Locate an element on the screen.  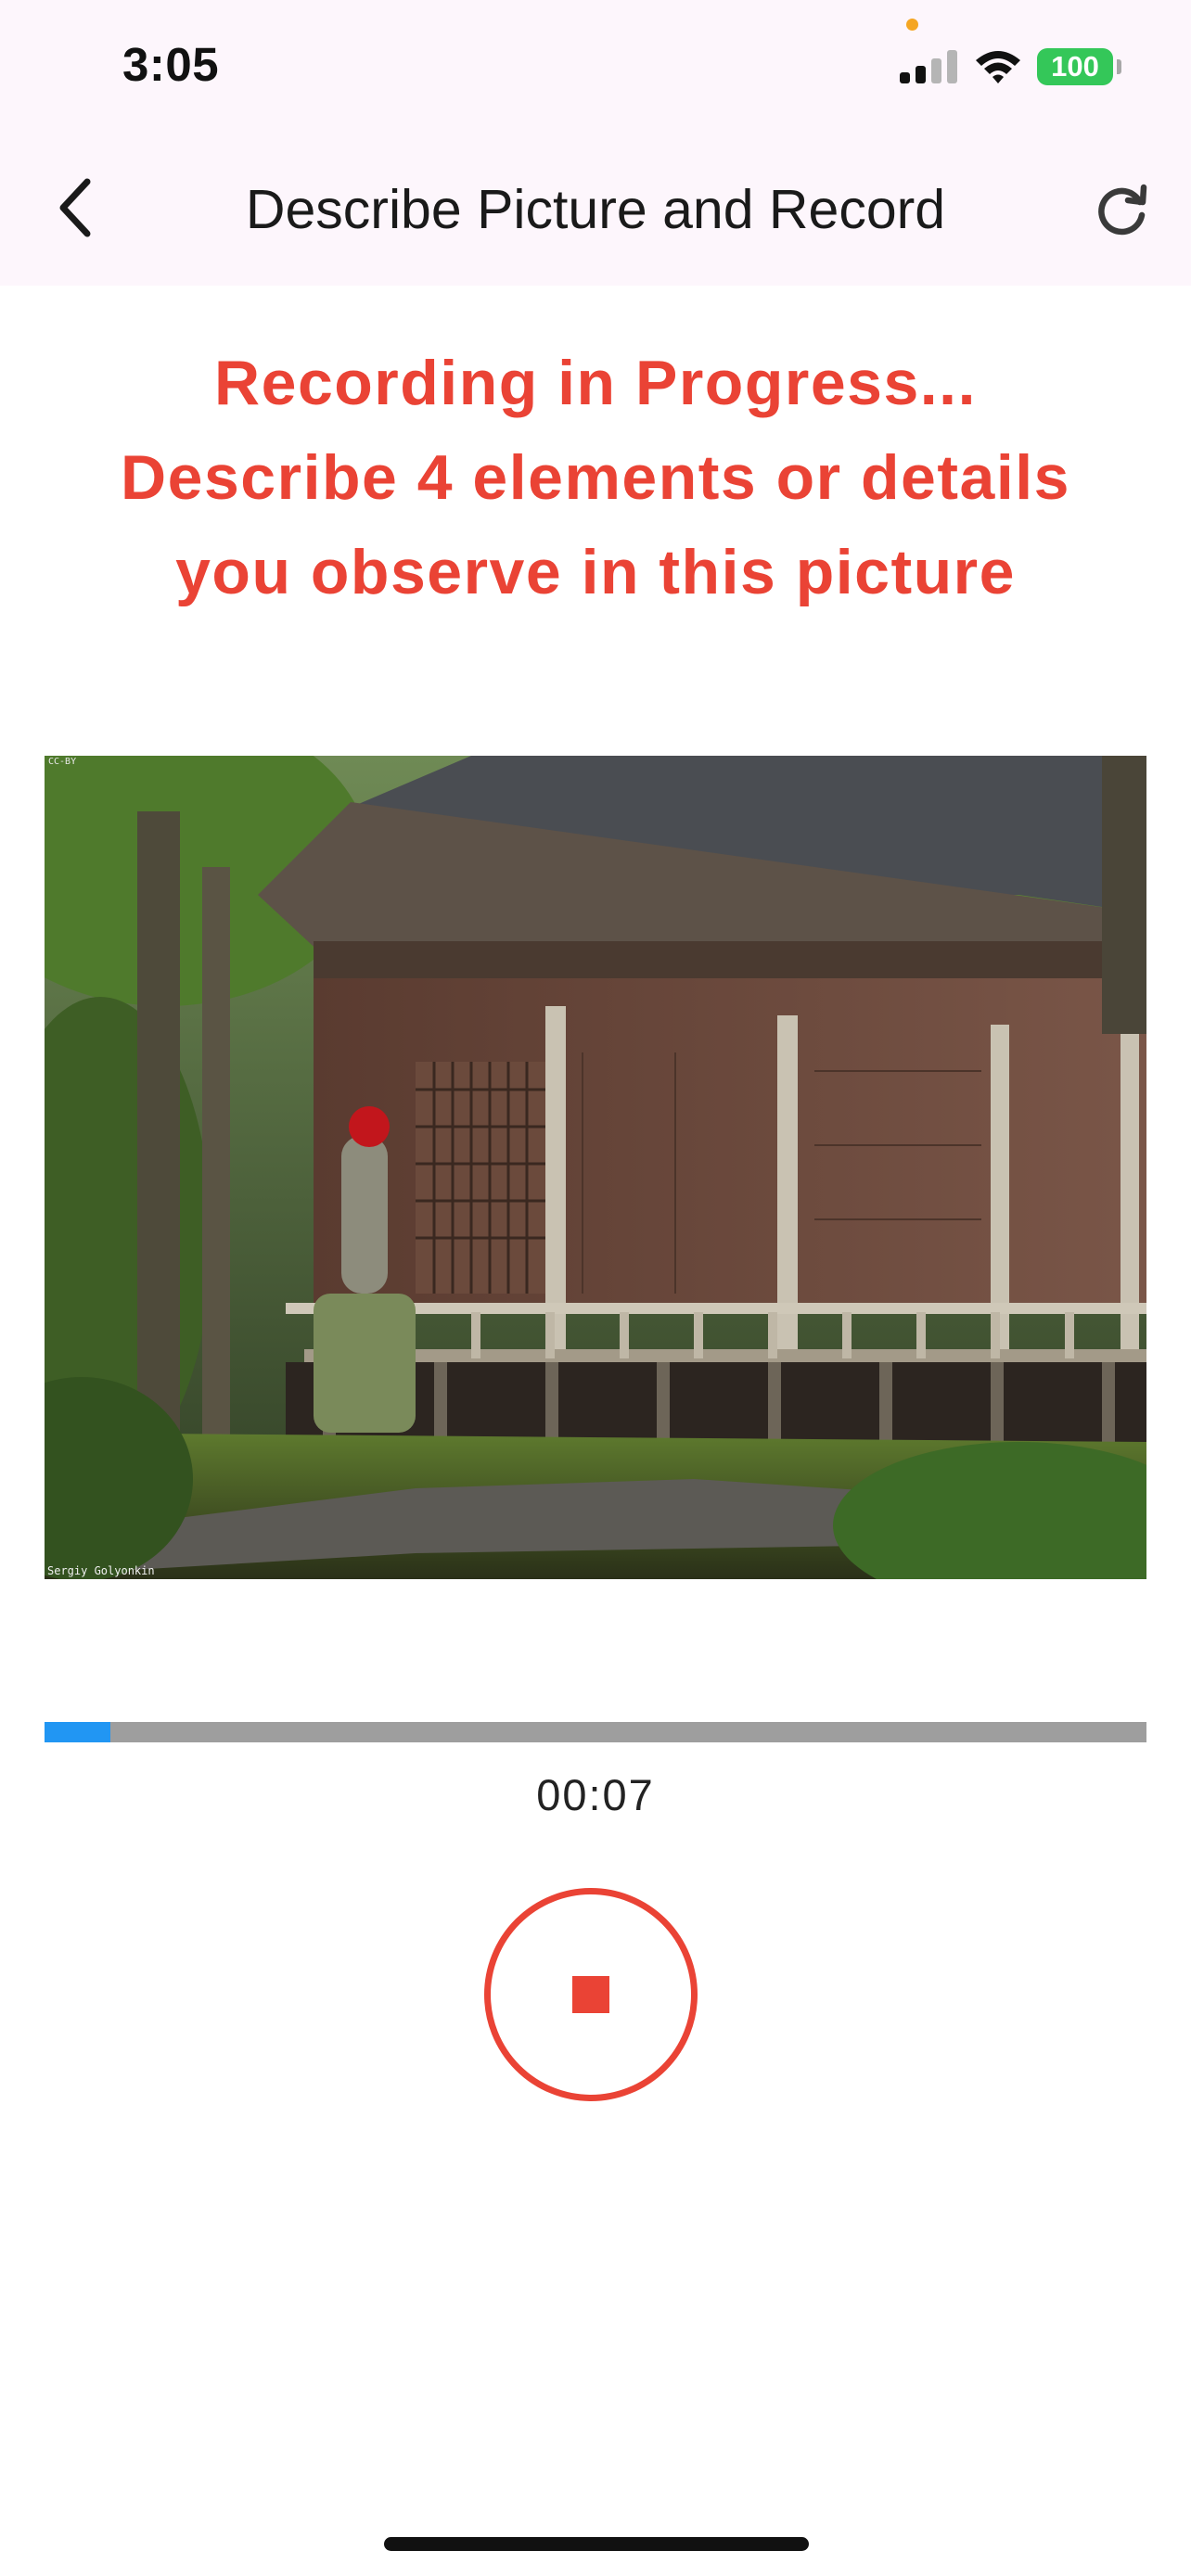
chevron-left-icon is located at coordinates (76, 207).